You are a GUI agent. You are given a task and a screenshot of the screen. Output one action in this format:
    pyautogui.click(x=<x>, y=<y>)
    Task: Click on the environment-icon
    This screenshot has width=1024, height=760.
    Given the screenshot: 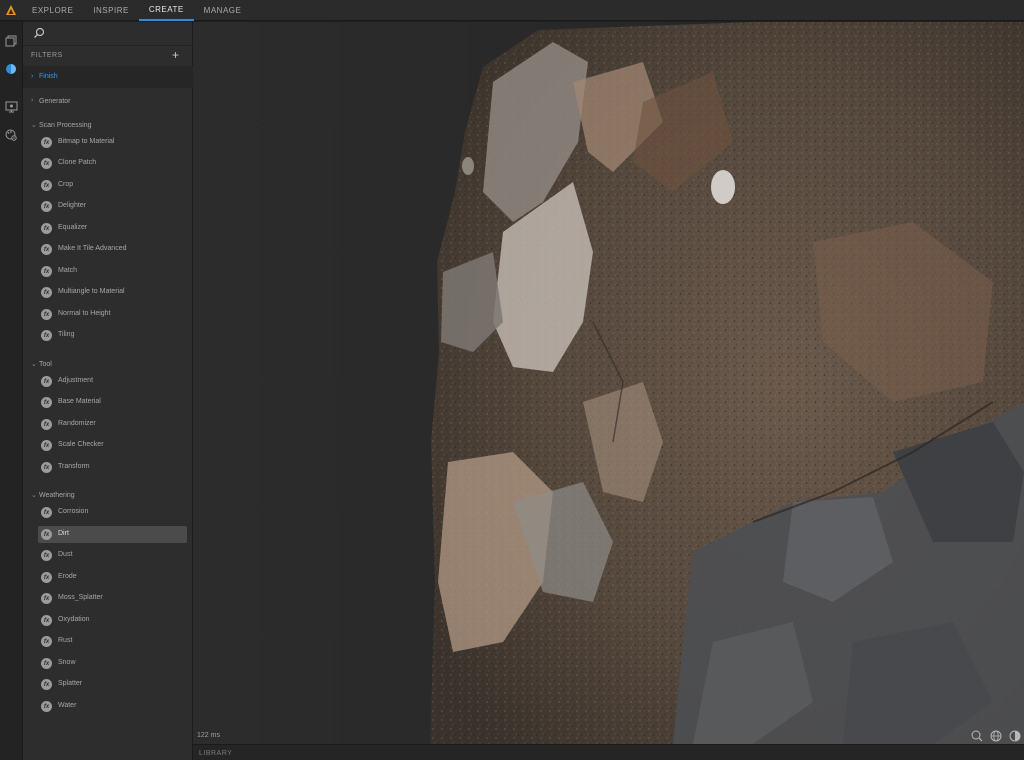 What is the action you would take?
    pyautogui.click(x=996, y=736)
    